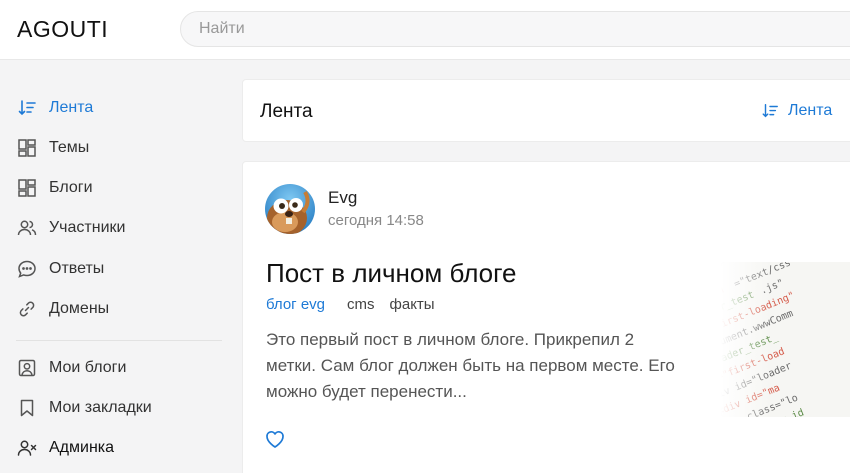  I want to click on sidebar-divider, so click(119, 340).